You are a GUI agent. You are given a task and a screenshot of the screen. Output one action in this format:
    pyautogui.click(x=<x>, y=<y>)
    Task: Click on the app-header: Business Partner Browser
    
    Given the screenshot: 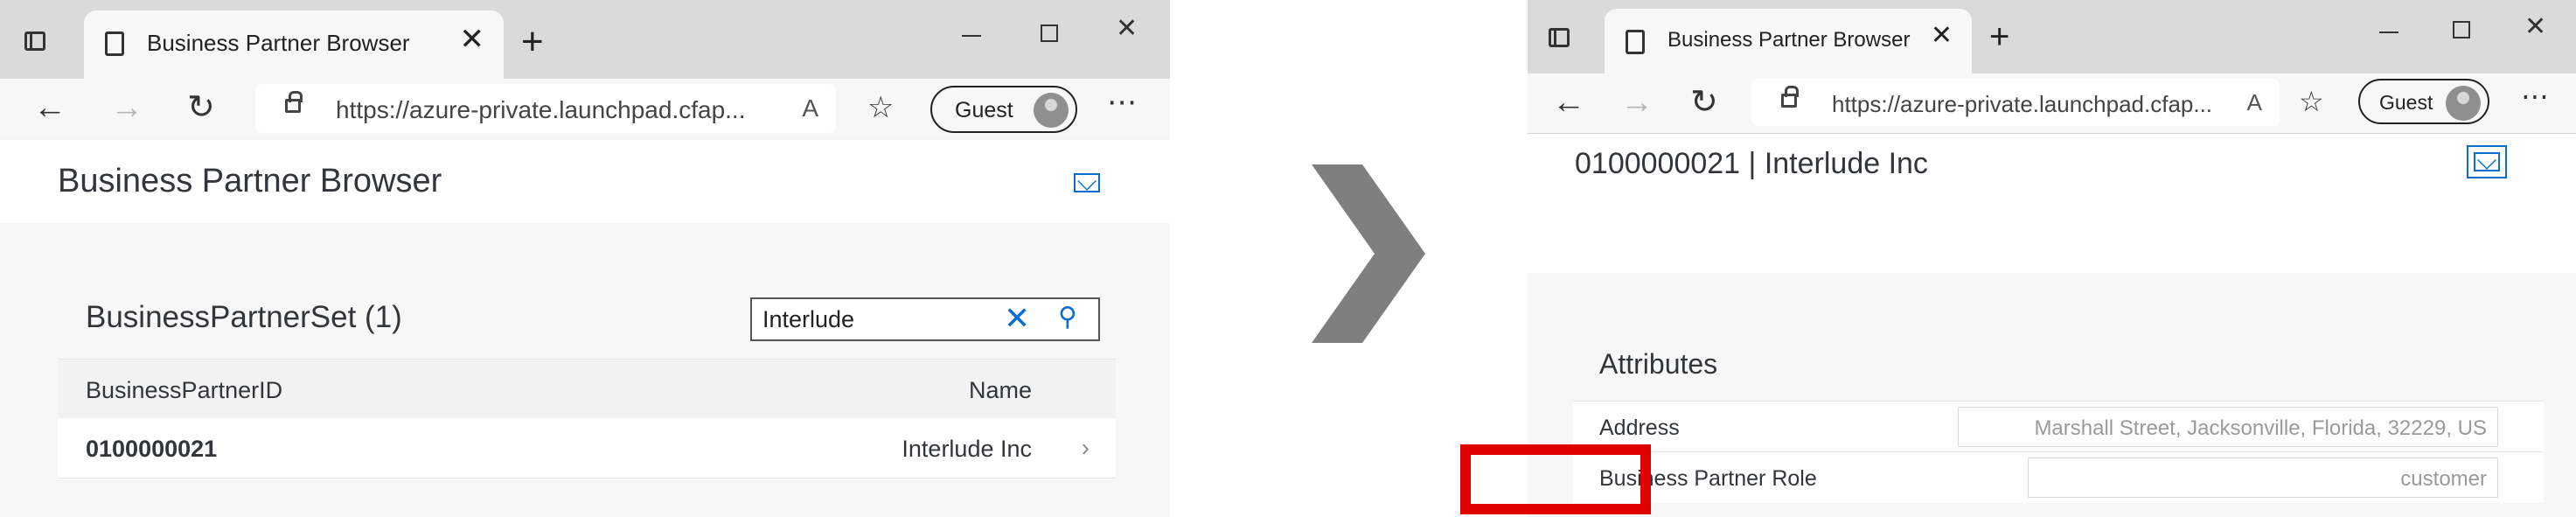 What is the action you would take?
    pyautogui.click(x=585, y=182)
    